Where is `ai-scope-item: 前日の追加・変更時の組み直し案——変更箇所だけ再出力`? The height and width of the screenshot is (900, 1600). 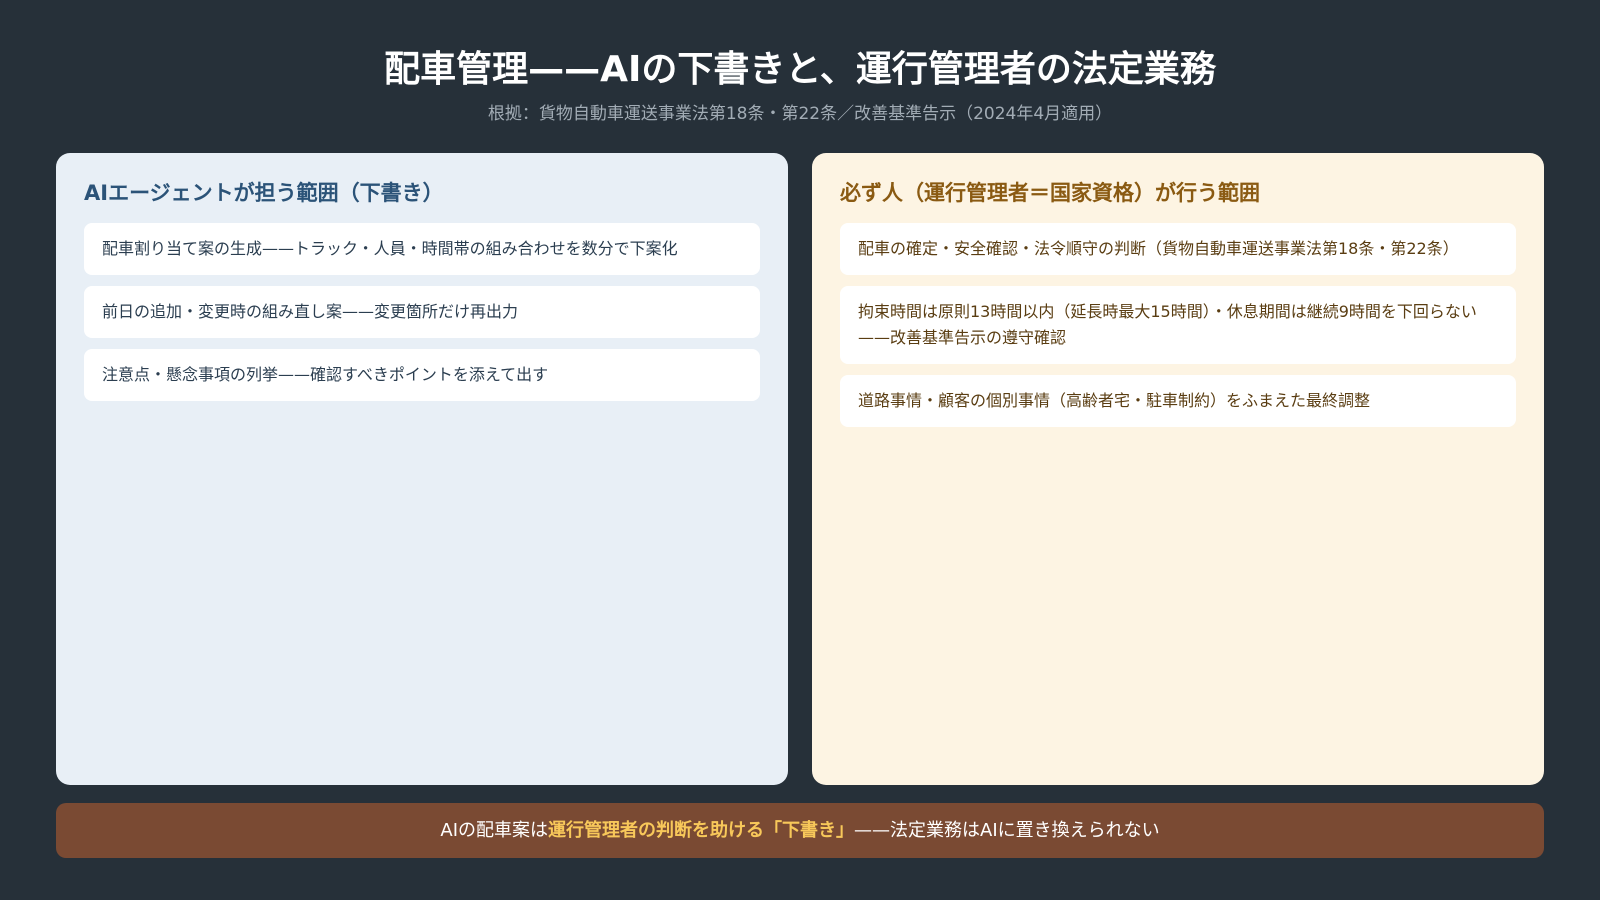
ai-scope-item: 前日の追加・変更時の組み直し案——変更箇所だけ再出力 is located at coordinates (422, 312).